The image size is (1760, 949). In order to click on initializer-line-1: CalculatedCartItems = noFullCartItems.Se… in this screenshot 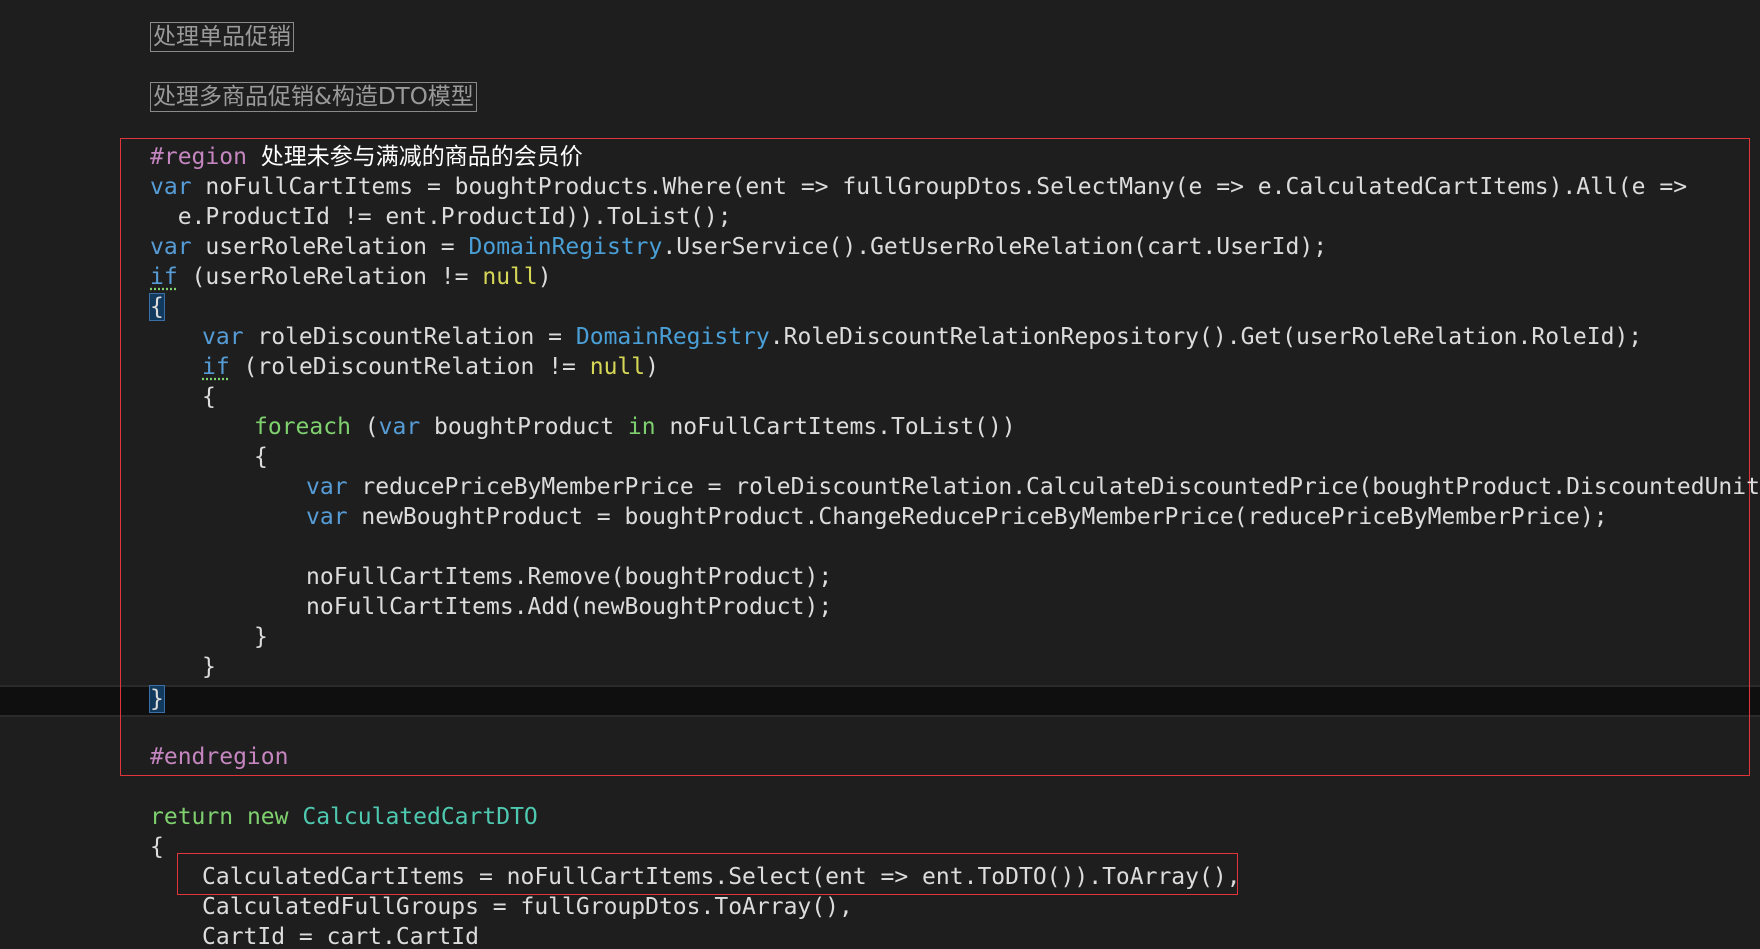, I will do `click(721, 877)`.